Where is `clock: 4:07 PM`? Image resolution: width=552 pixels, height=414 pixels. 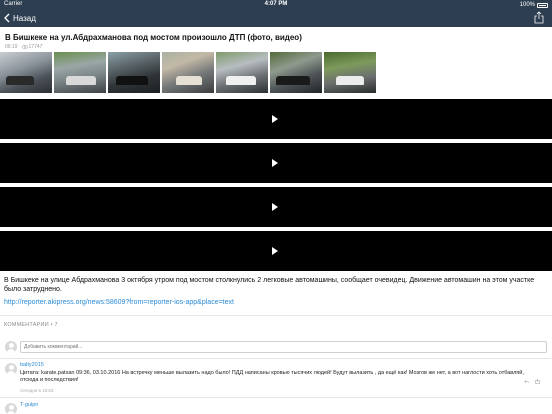 clock: 4:07 PM is located at coordinates (276, 4).